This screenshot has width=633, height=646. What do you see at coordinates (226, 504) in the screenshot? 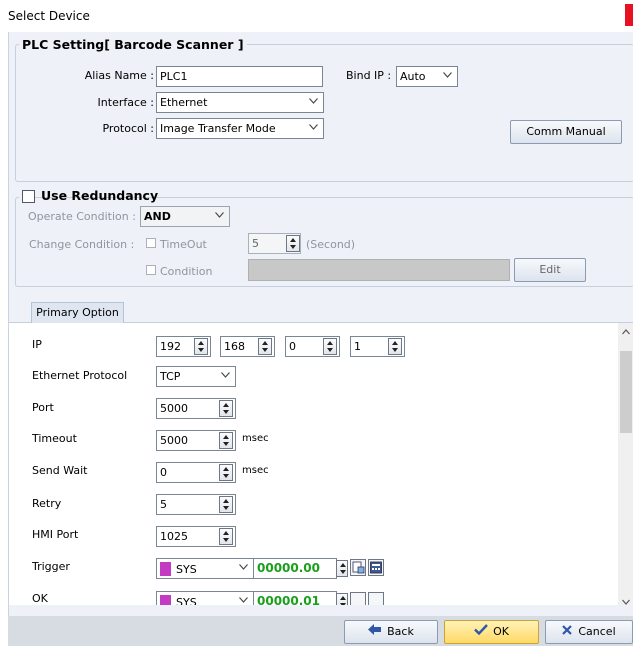
I see `retry-spinner` at bounding box center [226, 504].